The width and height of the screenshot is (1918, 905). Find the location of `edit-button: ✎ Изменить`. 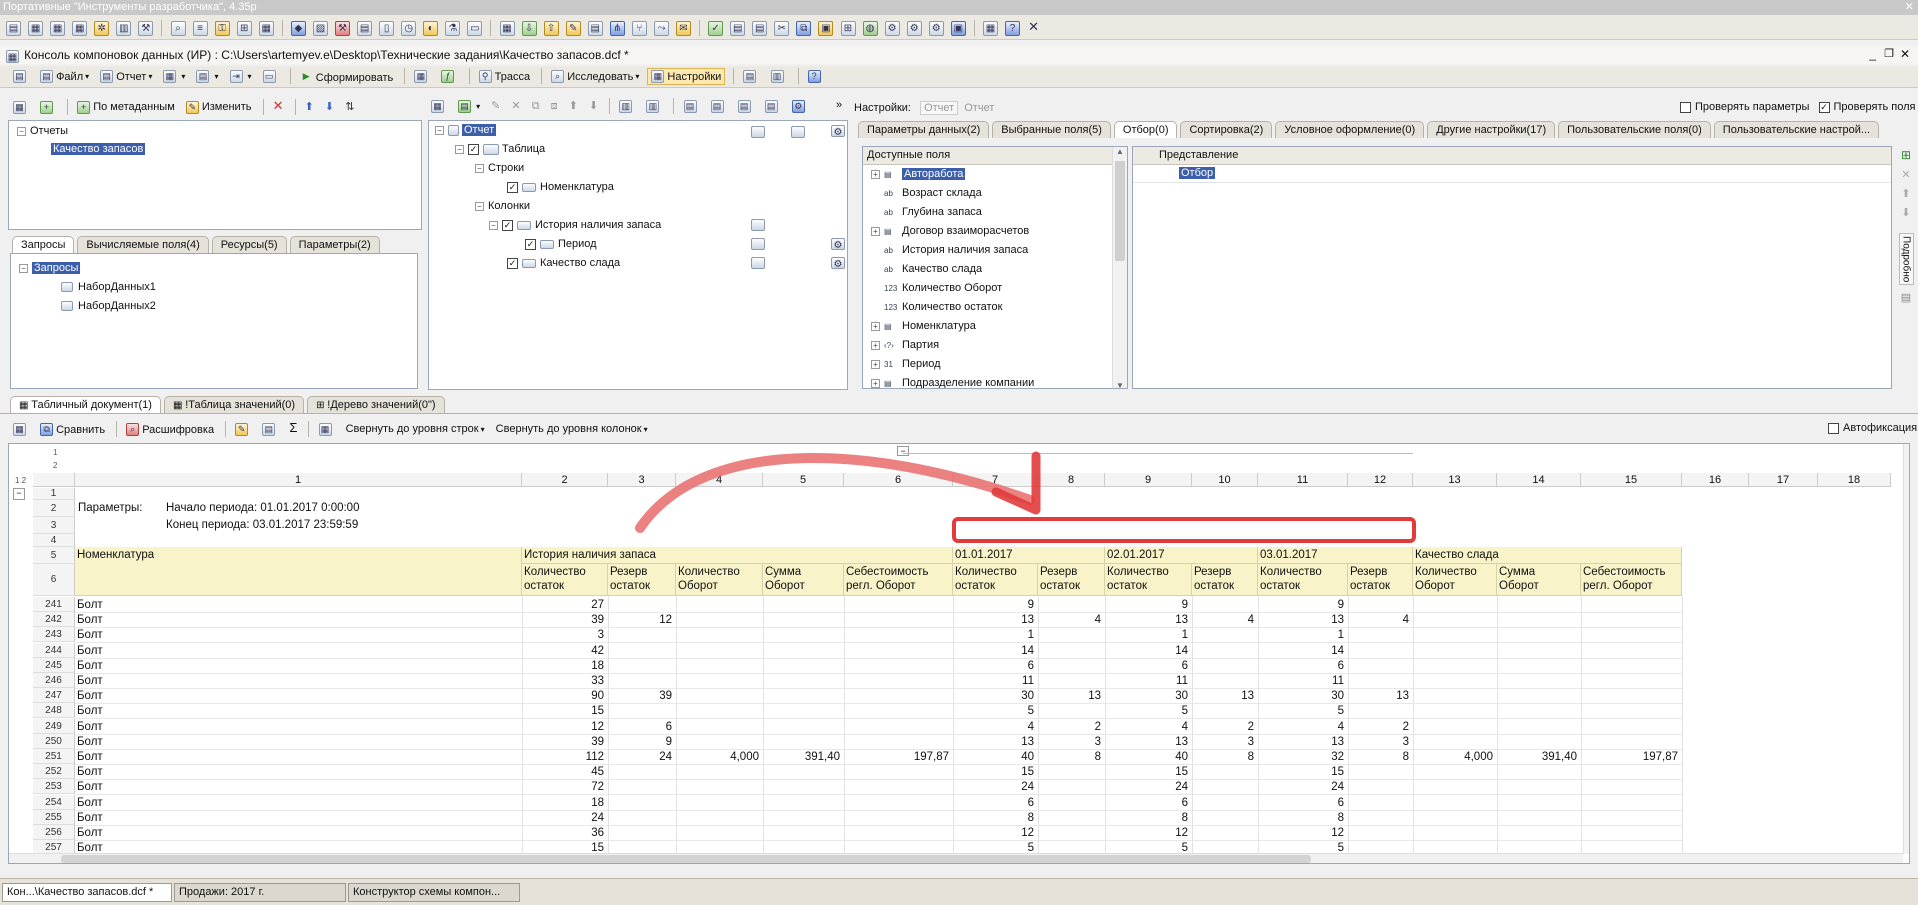

edit-button: ✎ Изменить is located at coordinates (219, 107).